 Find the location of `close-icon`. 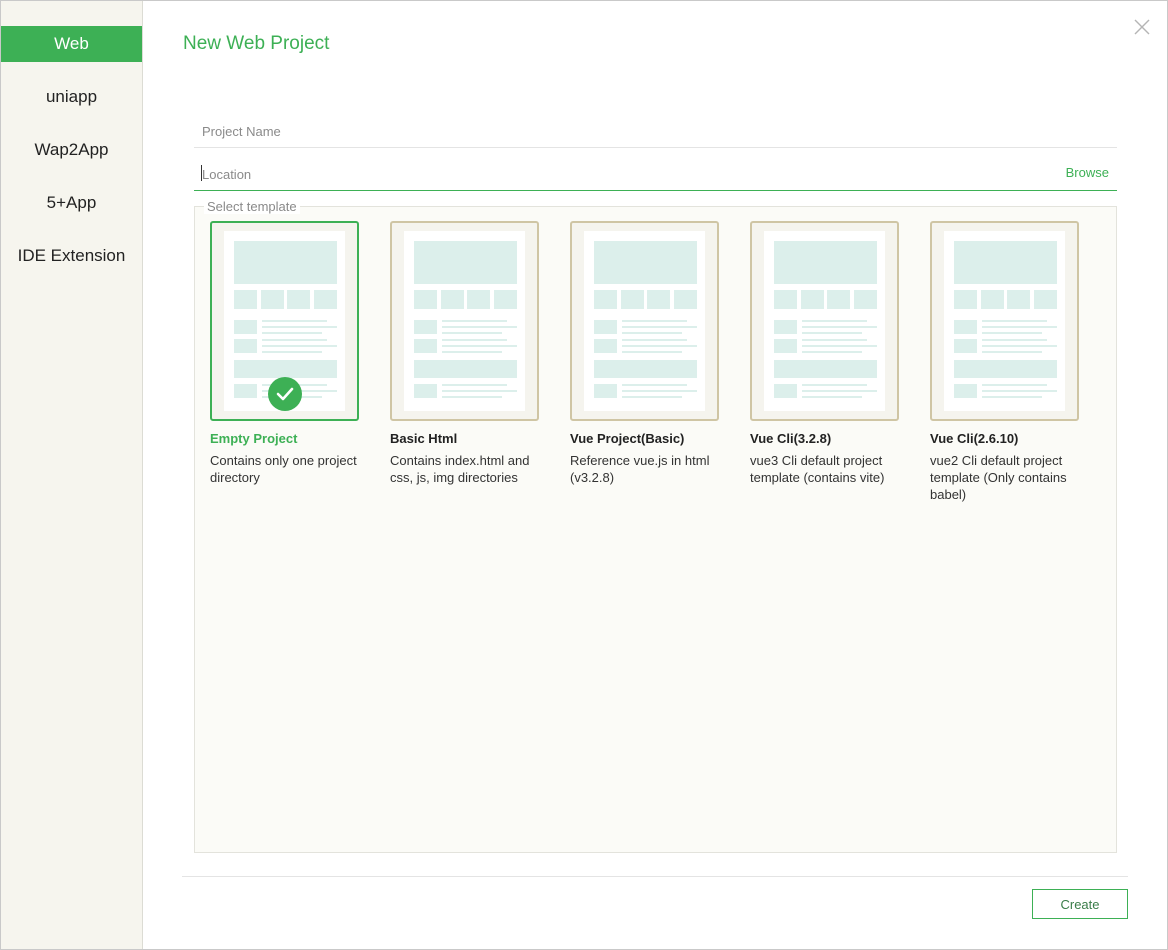

close-icon is located at coordinates (1142, 27).